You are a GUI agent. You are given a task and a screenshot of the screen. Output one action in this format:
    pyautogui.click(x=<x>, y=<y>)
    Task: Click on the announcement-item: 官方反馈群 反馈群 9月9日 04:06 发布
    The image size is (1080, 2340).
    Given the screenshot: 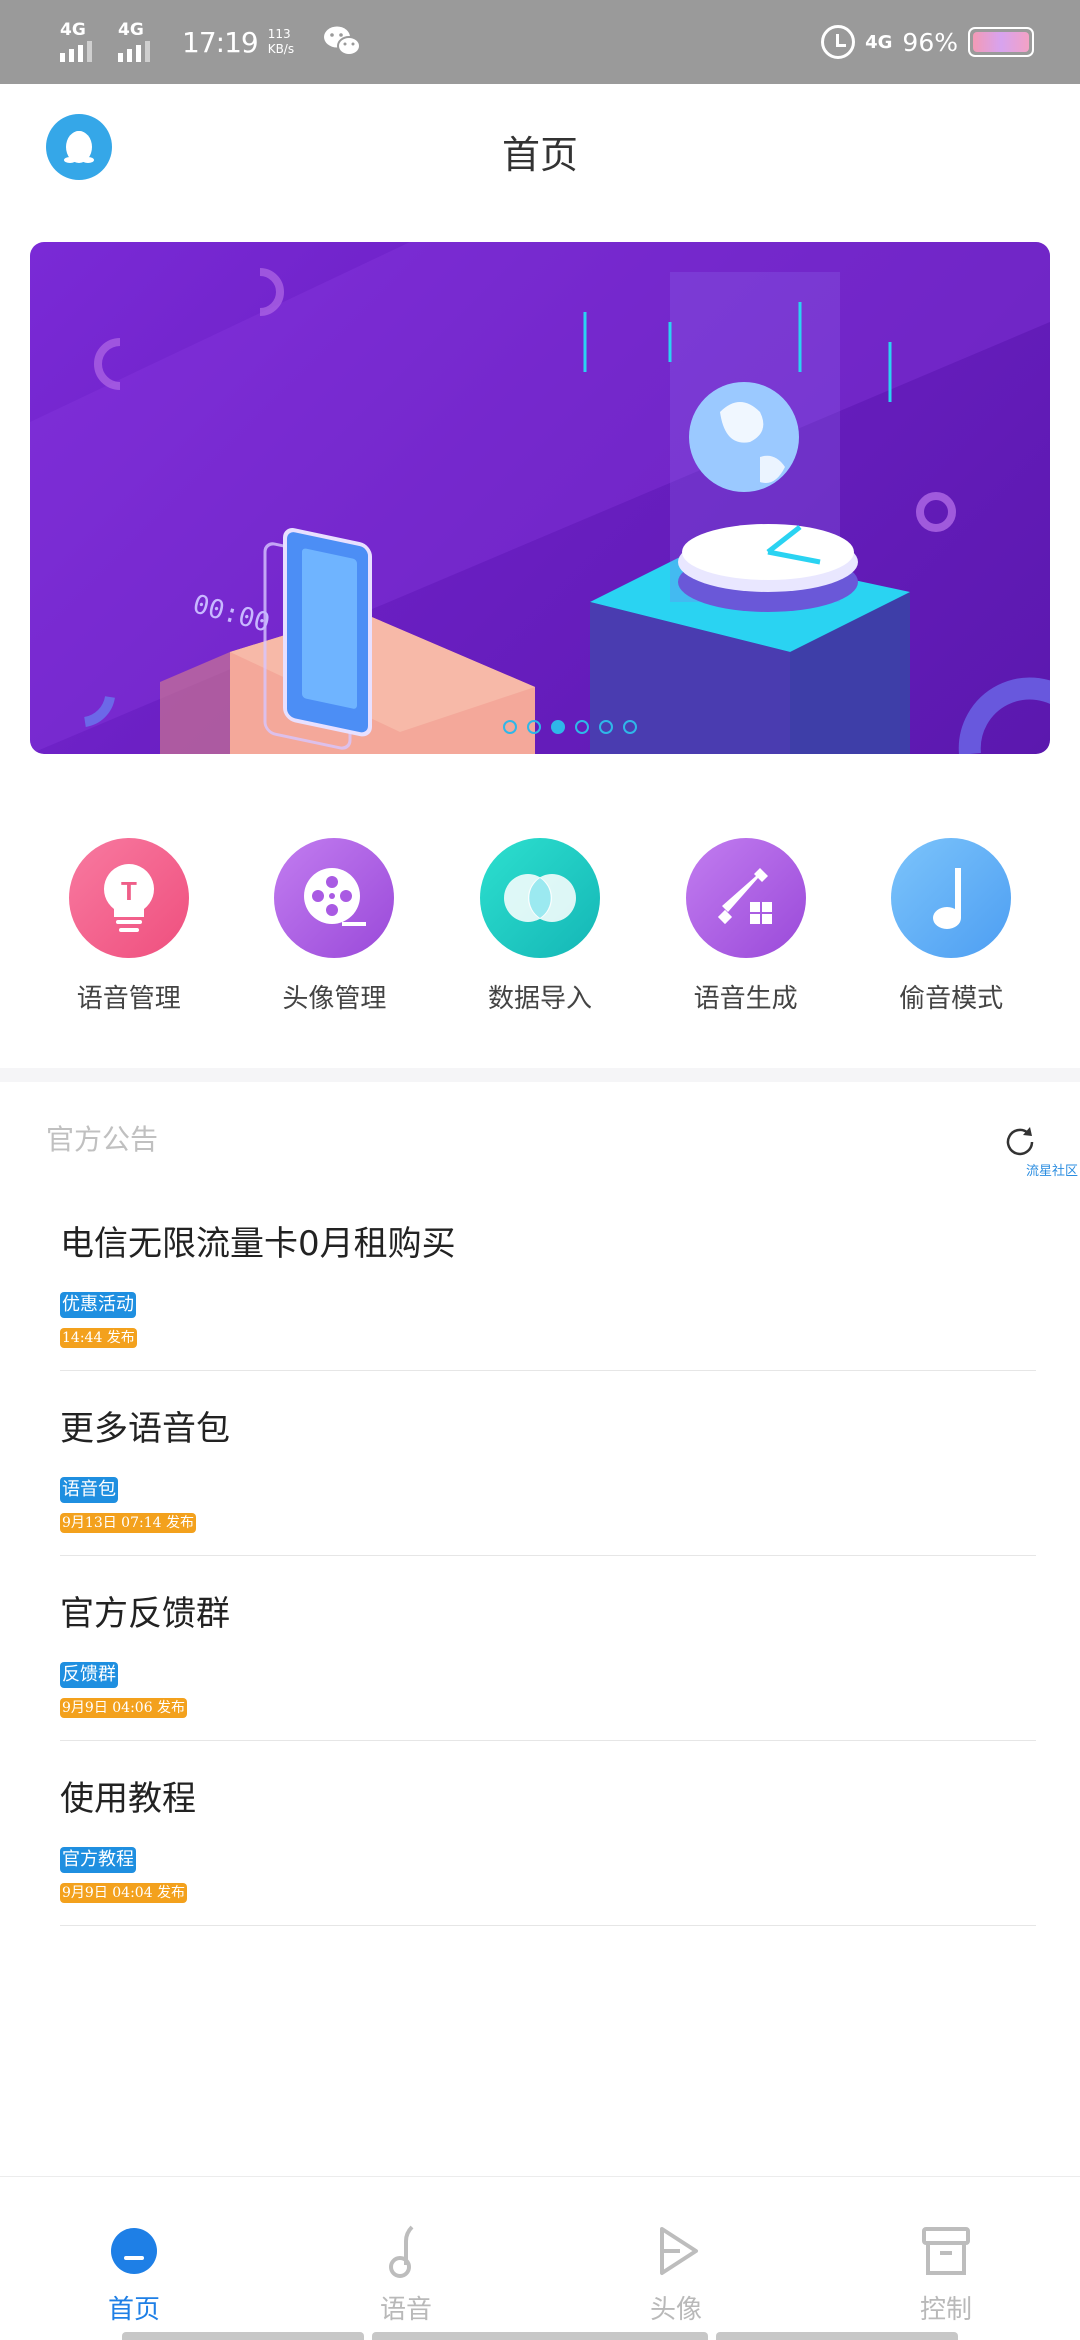 What is the action you would take?
    pyautogui.click(x=548, y=1648)
    